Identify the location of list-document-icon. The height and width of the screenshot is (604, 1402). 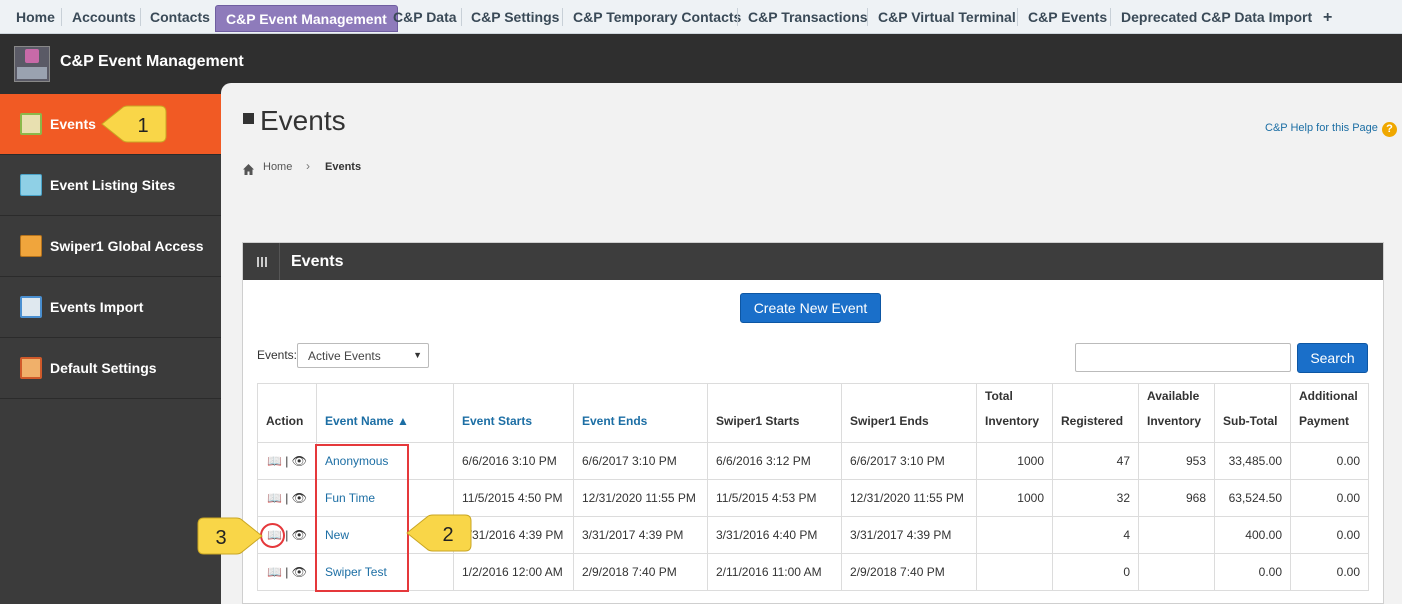
(31, 185).